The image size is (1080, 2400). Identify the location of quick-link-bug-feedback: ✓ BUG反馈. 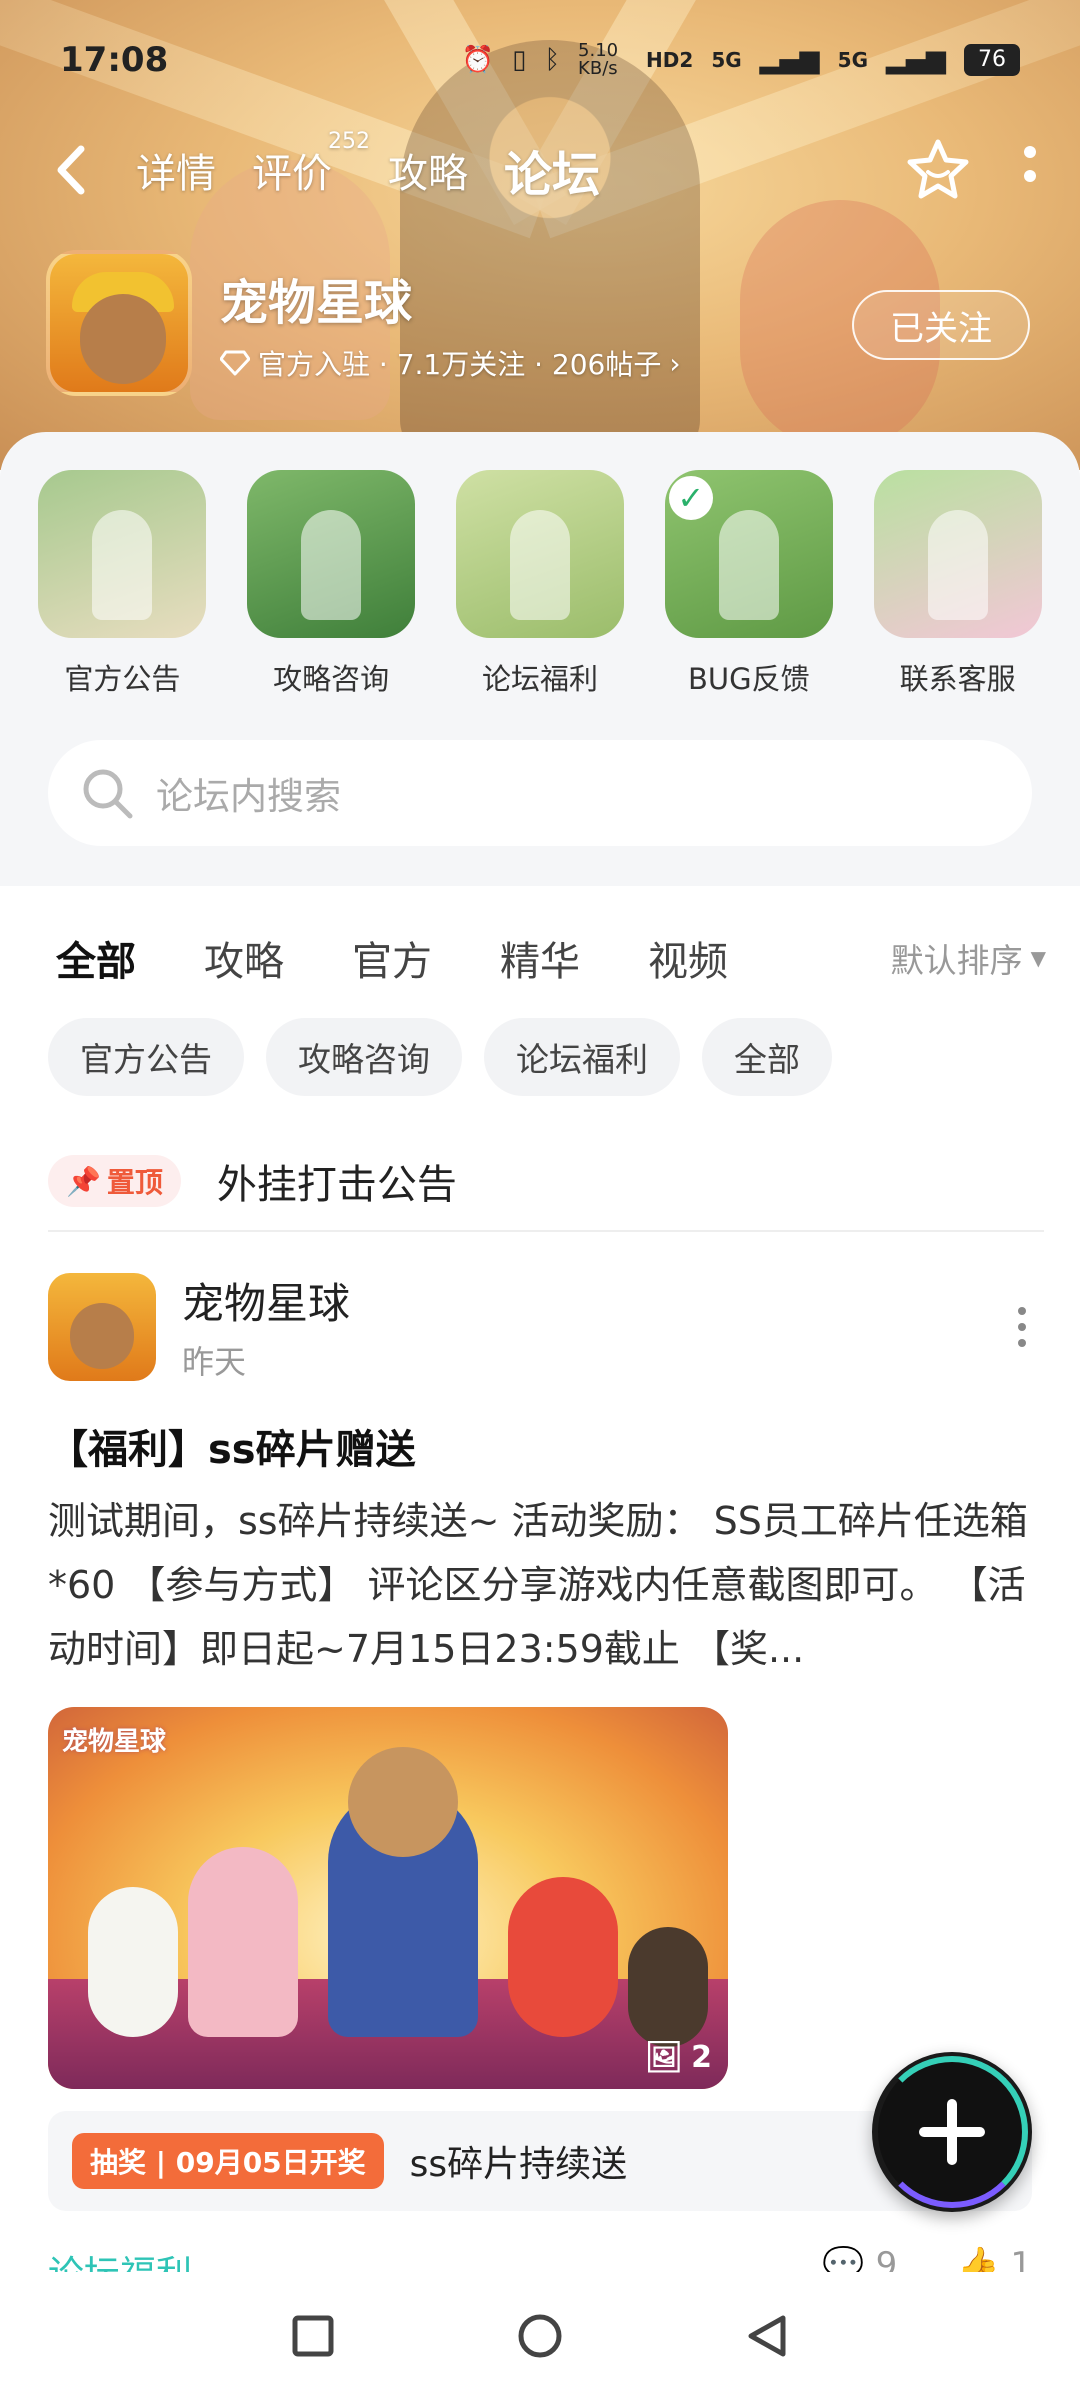
(749, 584).